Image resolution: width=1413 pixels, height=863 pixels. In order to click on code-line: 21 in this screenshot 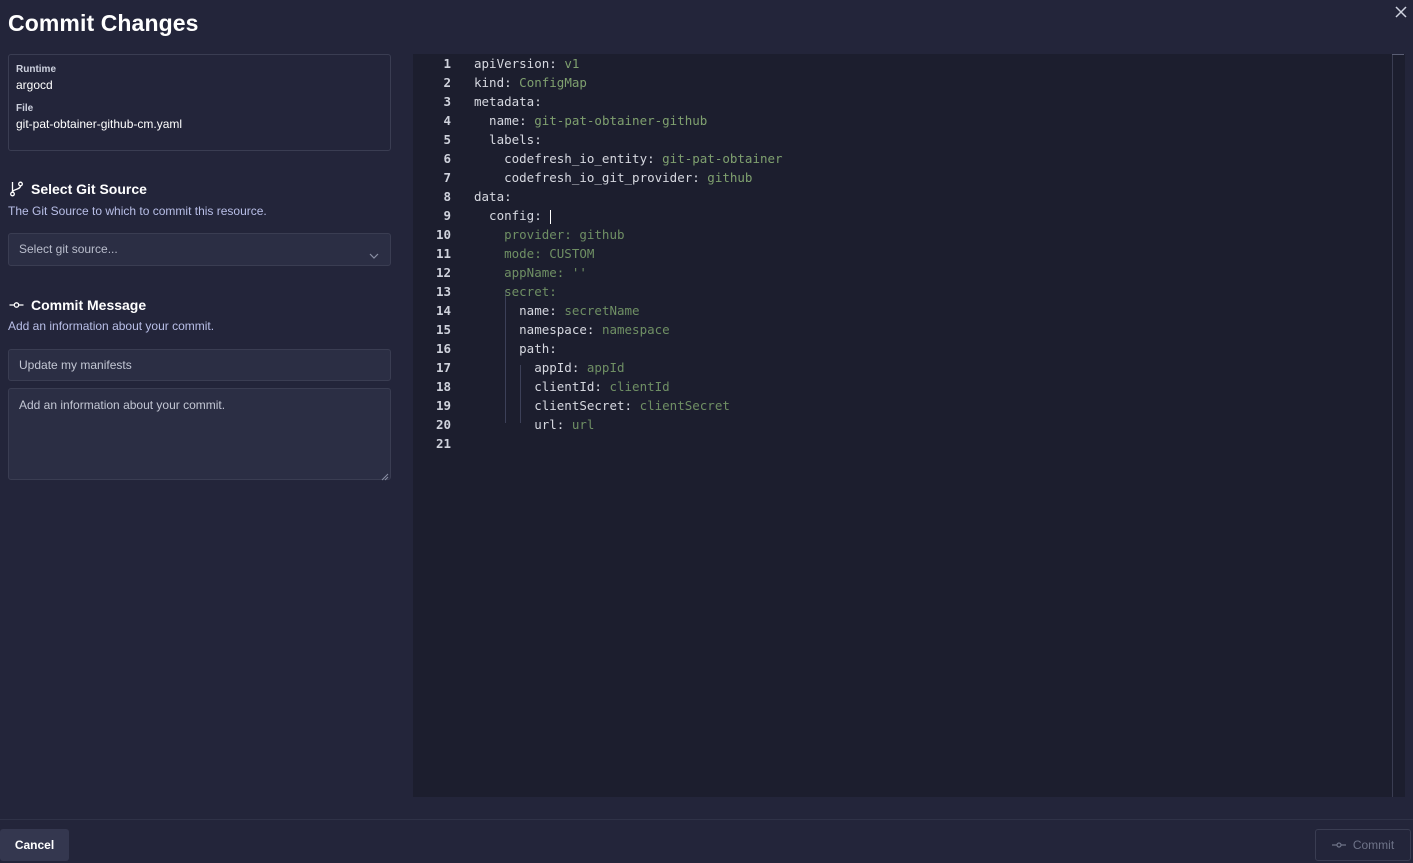, I will do `click(893, 443)`.